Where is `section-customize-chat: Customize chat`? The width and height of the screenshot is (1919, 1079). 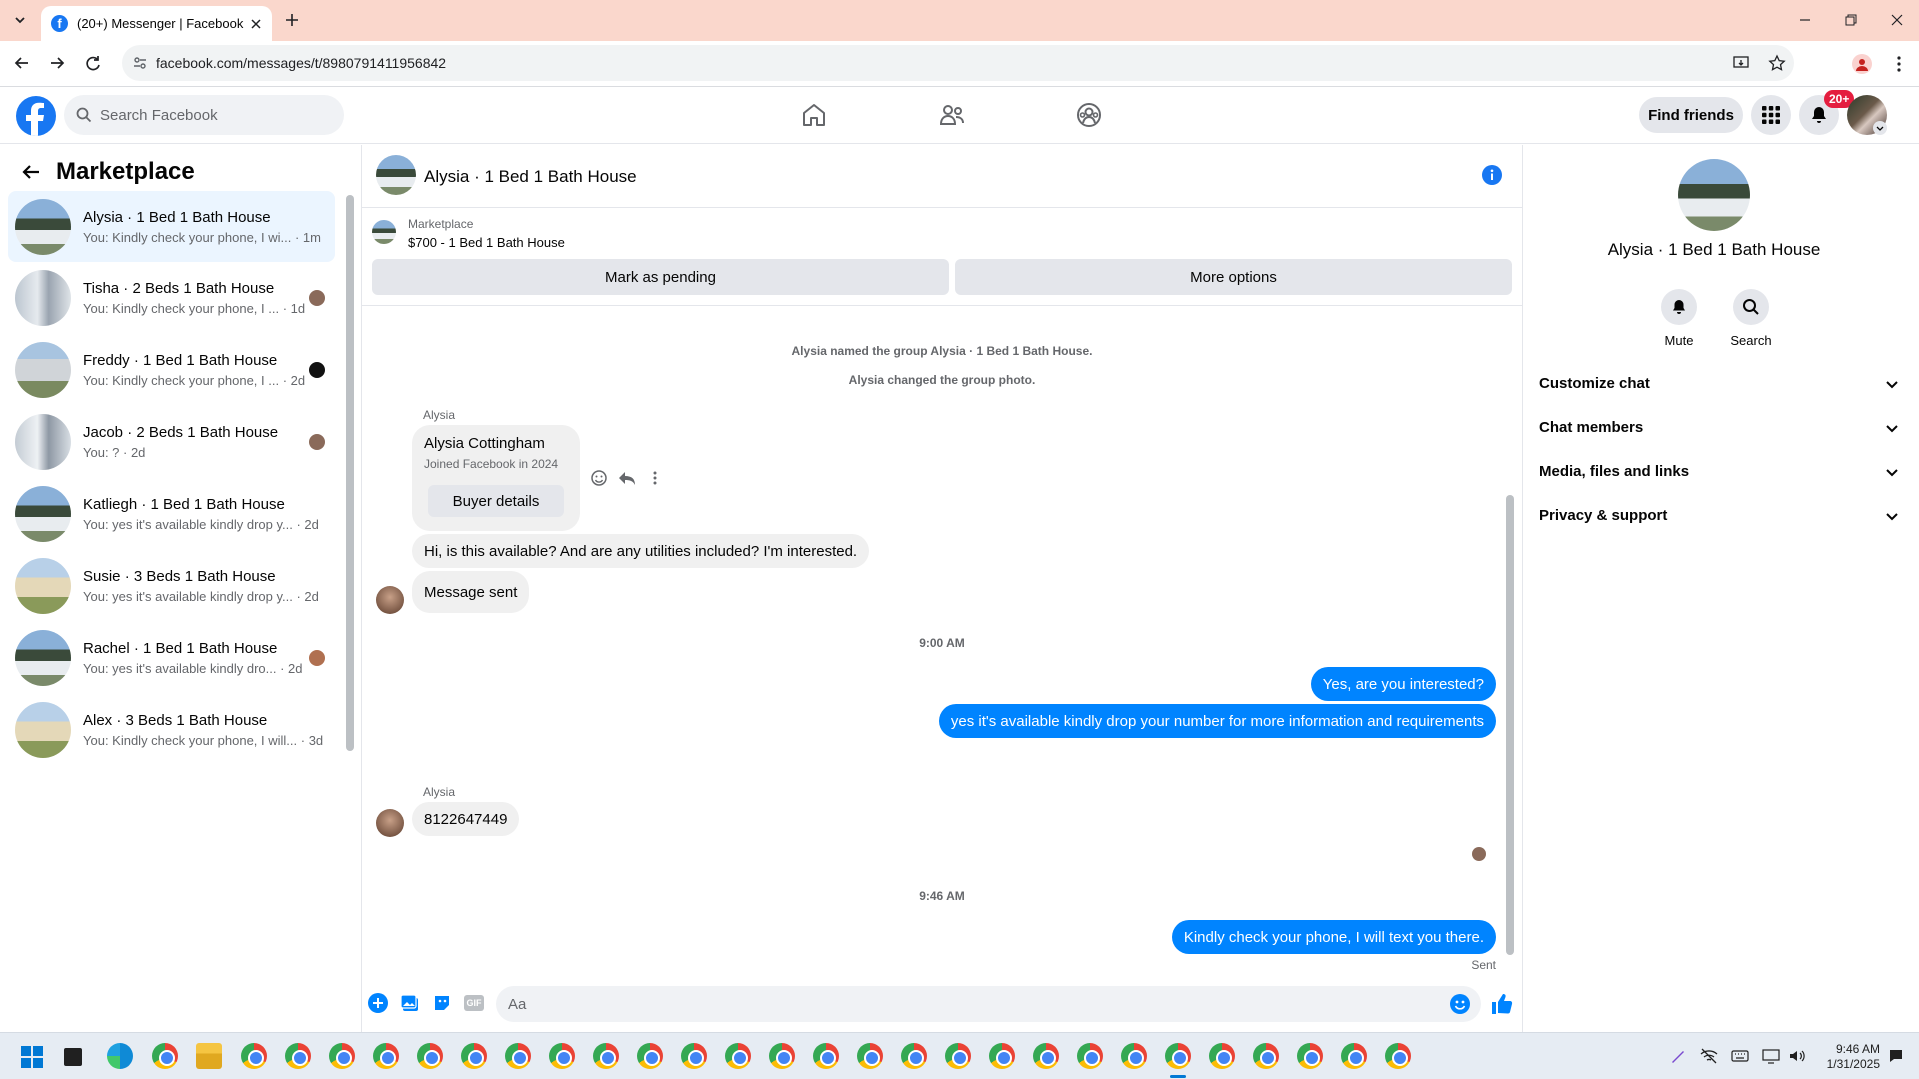 section-customize-chat: Customize chat is located at coordinates (1719, 383).